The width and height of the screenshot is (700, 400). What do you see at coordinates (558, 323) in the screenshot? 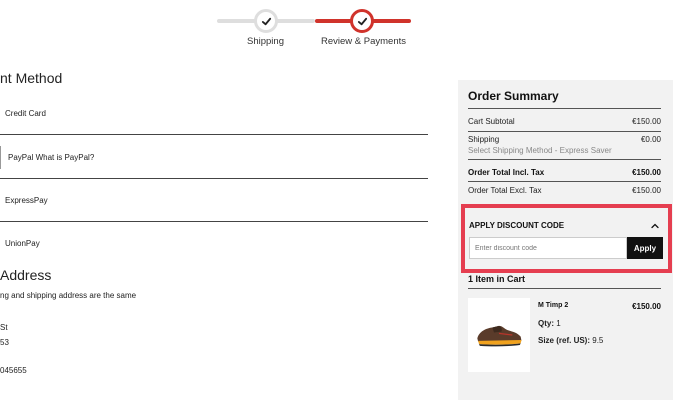
I see `qty-value: 1` at bounding box center [558, 323].